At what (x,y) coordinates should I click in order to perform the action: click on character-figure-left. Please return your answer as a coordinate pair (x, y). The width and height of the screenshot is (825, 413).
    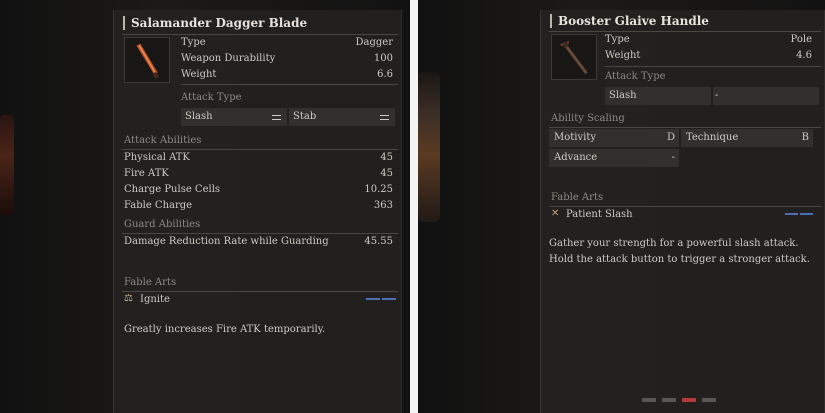
    Looking at the image, I should click on (7, 165).